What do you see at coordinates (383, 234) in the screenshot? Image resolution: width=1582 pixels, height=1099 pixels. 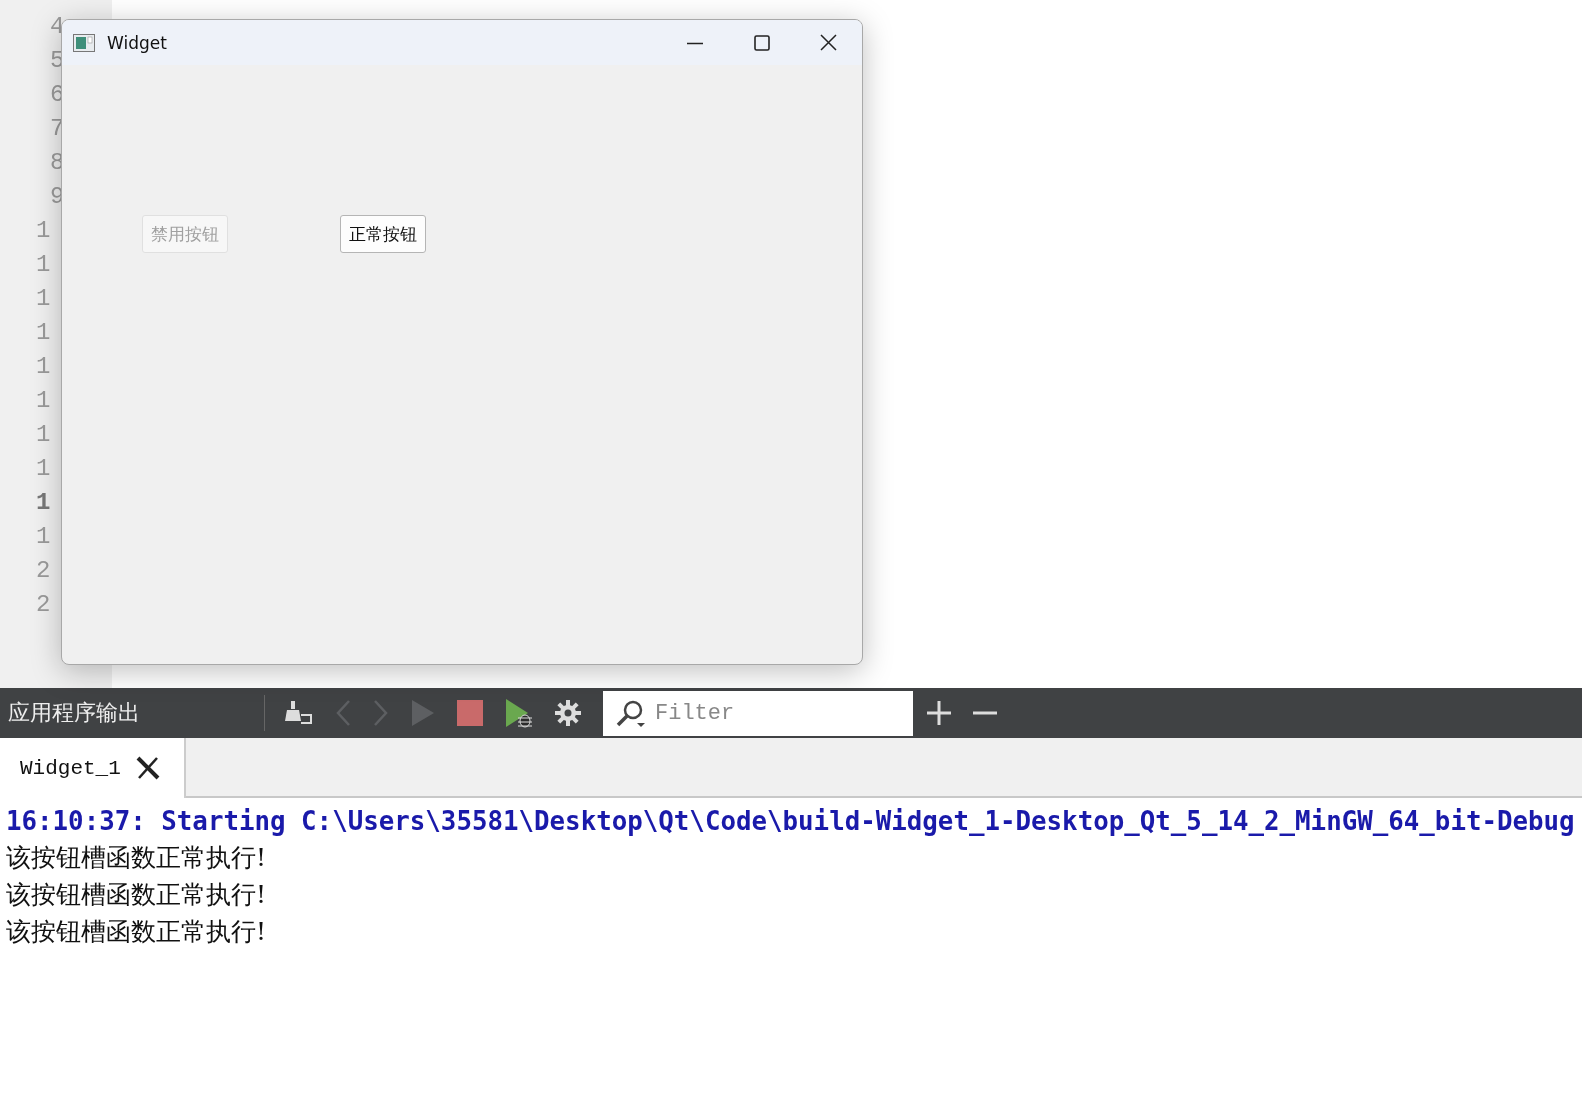 I see `push-button: 正常按钮` at bounding box center [383, 234].